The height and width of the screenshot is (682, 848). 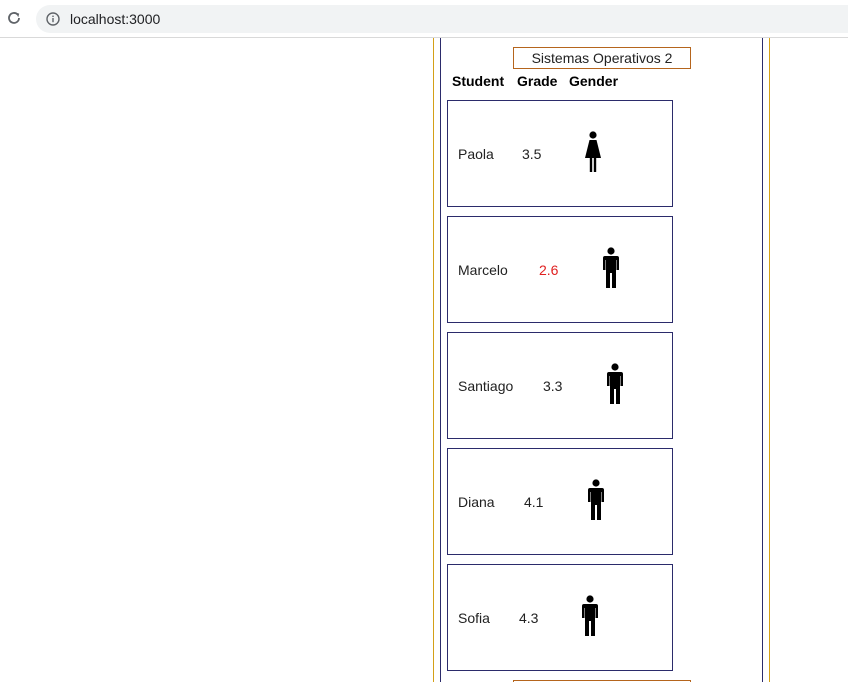 What do you see at coordinates (537, 81) in the screenshot?
I see `header-grade: Grade` at bounding box center [537, 81].